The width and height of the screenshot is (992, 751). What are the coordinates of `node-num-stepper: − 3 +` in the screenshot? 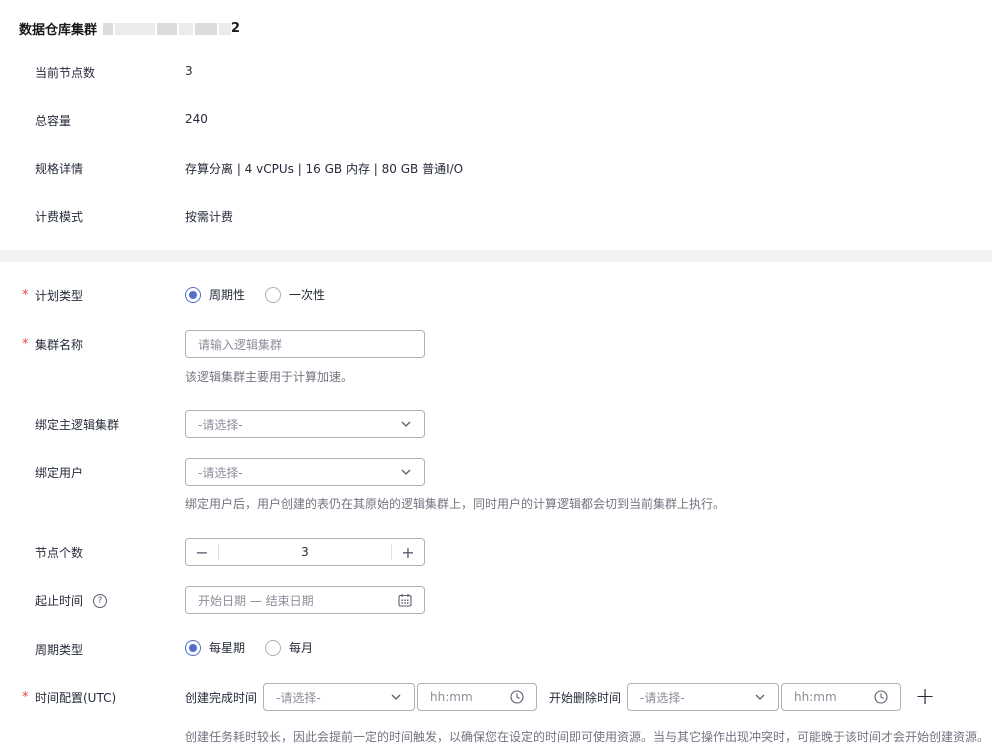 It's located at (305, 552).